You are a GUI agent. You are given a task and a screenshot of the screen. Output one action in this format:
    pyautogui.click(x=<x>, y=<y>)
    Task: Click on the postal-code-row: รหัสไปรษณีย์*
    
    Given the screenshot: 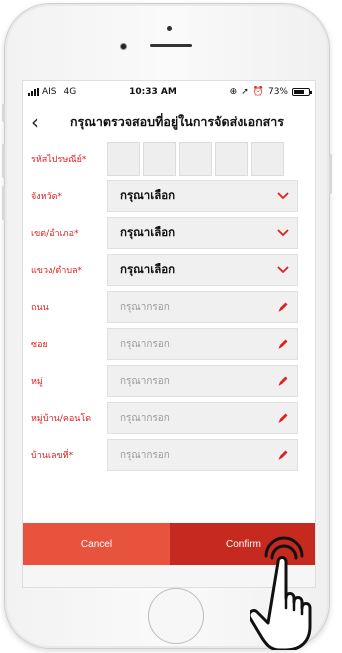 What is the action you would take?
    pyautogui.click(x=169, y=159)
    